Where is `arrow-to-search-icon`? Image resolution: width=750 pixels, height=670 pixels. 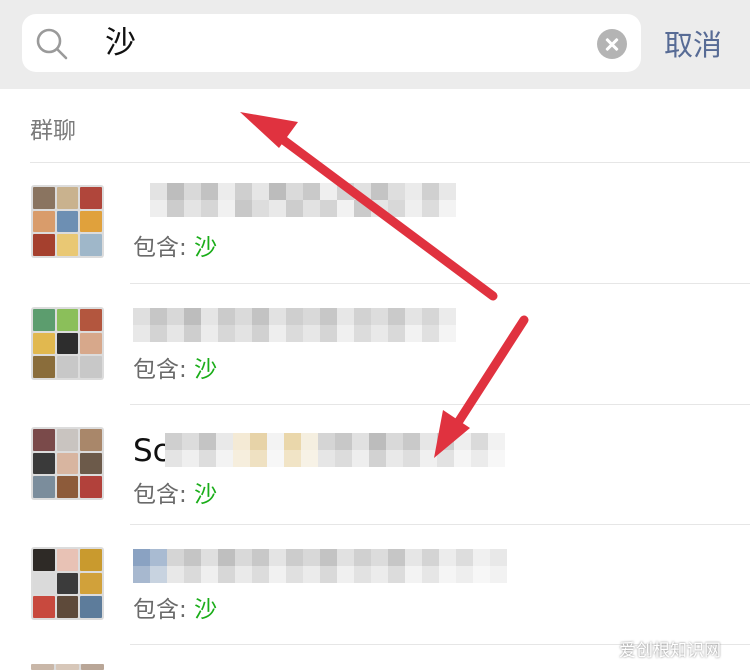
arrow-to-search-icon is located at coordinates (369, 206).